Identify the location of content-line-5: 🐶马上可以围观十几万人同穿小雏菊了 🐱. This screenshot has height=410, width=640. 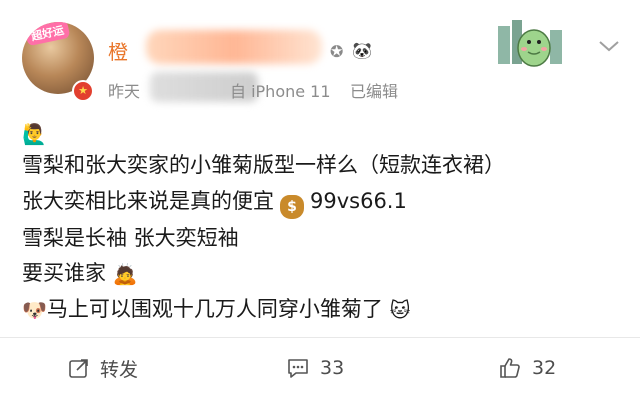
(216, 309).